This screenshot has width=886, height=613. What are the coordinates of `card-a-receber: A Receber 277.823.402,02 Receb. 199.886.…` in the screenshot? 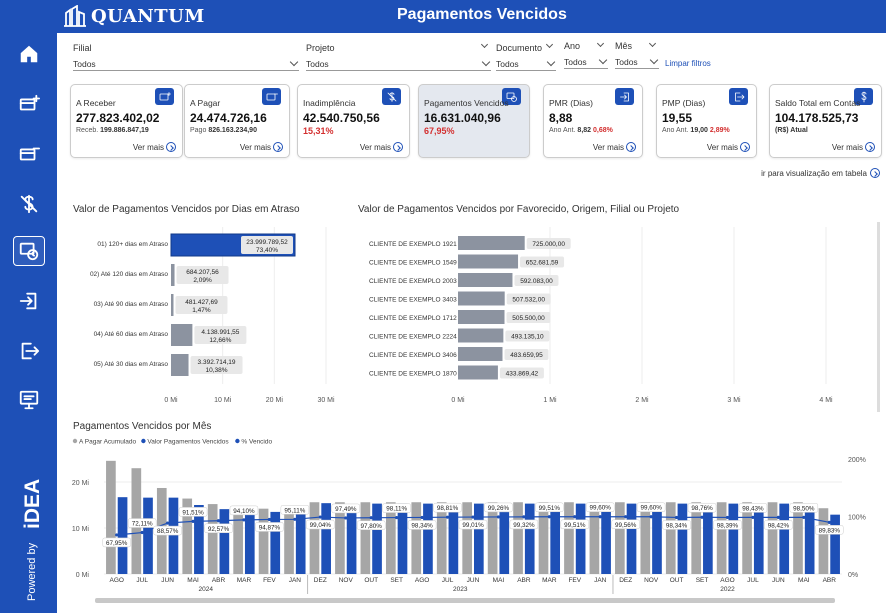 It's located at (126, 121).